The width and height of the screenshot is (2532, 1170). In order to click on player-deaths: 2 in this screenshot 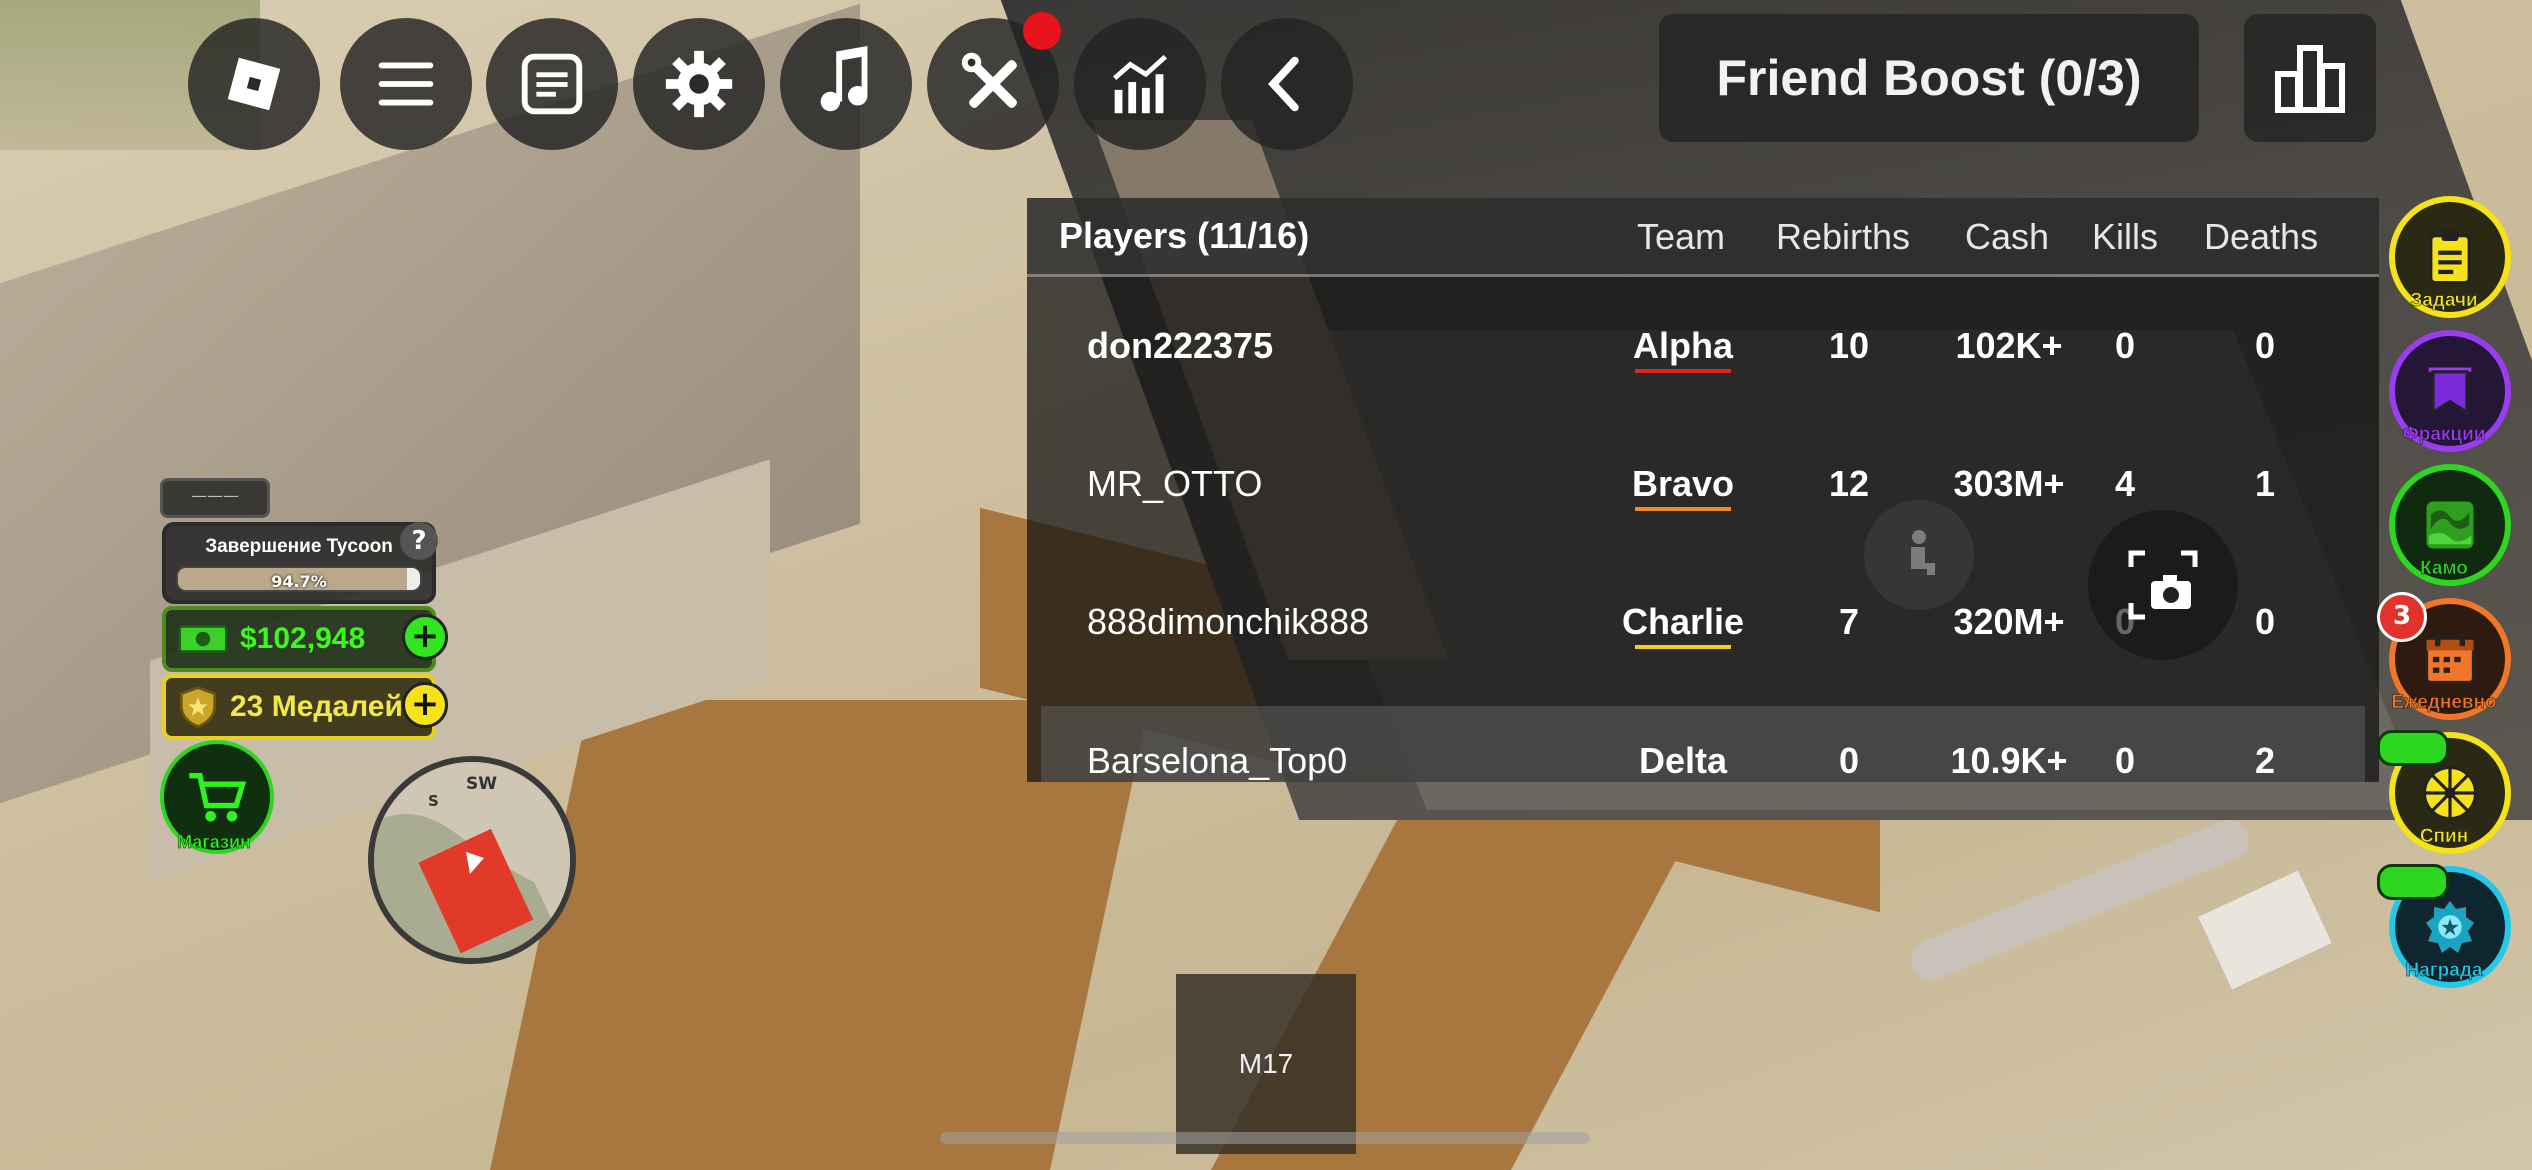, I will do `click(2265, 760)`.